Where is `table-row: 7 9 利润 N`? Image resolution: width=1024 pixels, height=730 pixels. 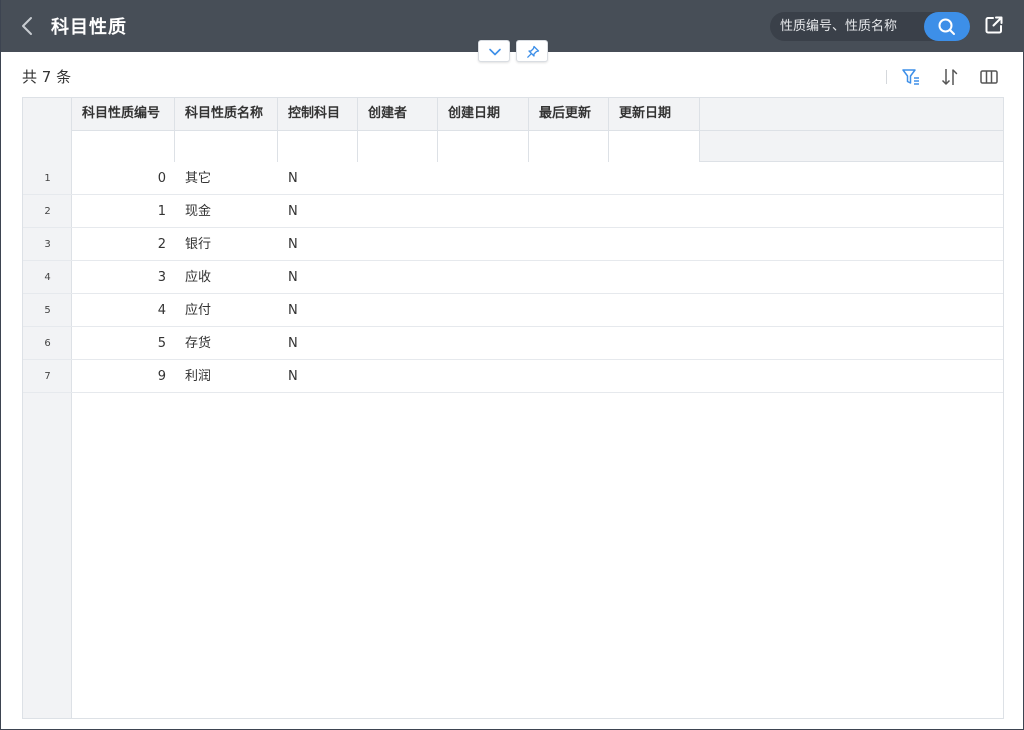
table-row: 7 9 利润 N is located at coordinates (513, 376).